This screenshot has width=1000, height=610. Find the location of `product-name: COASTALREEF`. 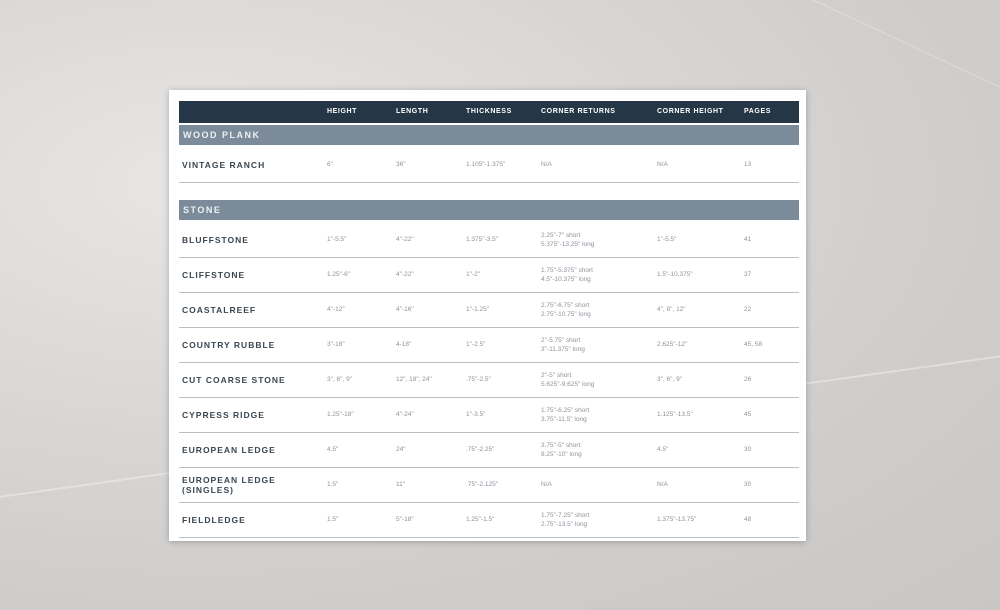

product-name: COASTALREEF is located at coordinates (219, 309).